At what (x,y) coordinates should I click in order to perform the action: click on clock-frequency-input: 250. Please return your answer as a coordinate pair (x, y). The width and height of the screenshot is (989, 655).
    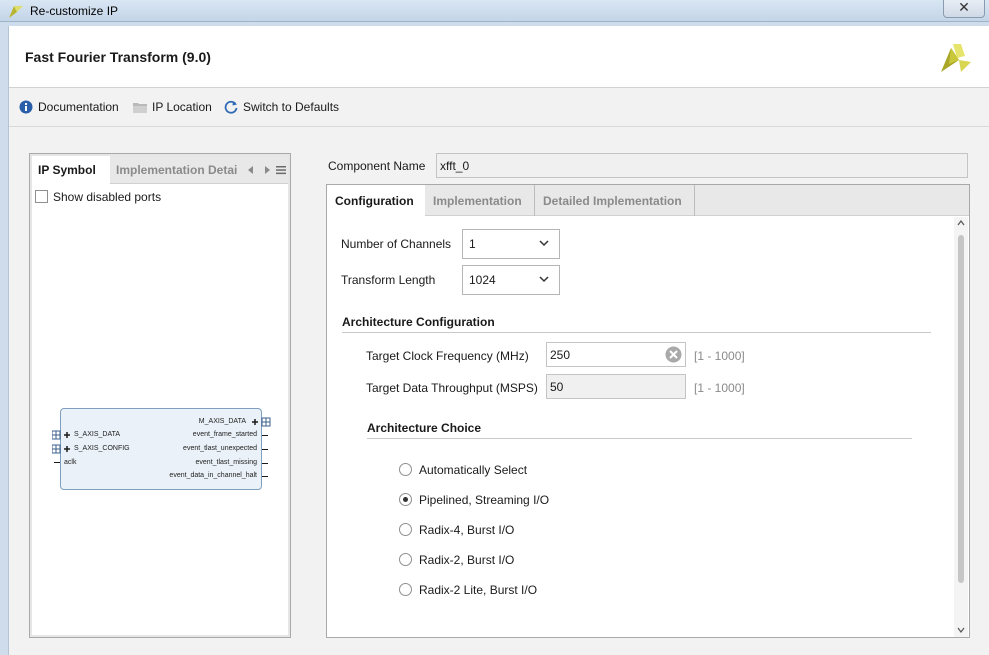
    Looking at the image, I should click on (616, 354).